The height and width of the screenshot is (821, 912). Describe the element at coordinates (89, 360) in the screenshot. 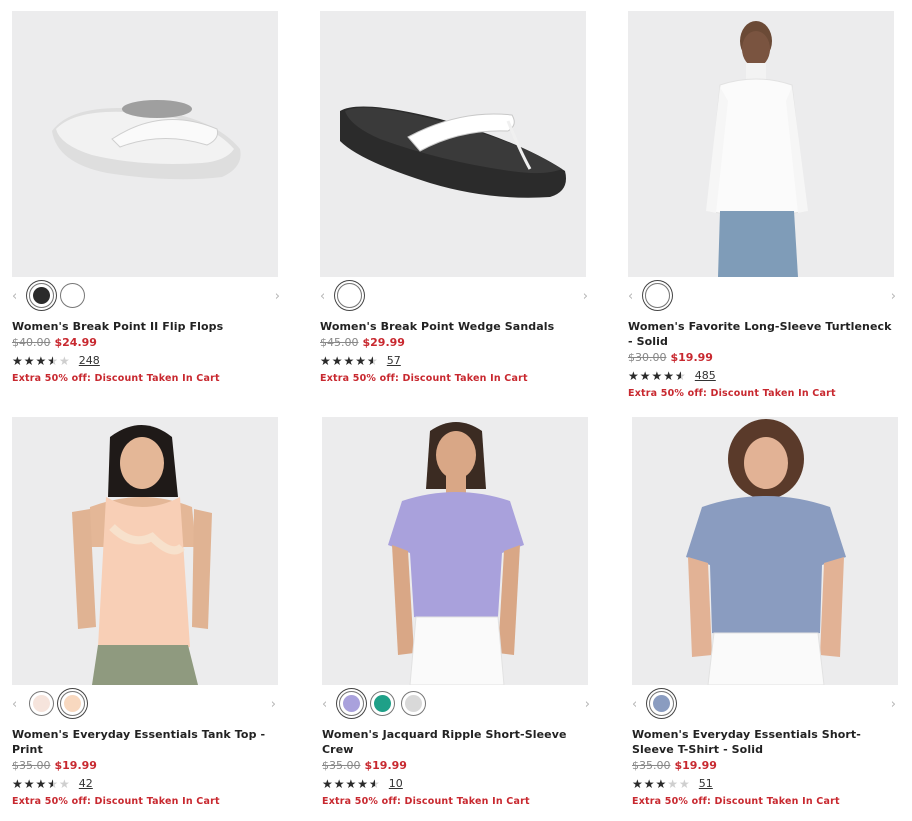

I see `review-count-link: 248` at that location.